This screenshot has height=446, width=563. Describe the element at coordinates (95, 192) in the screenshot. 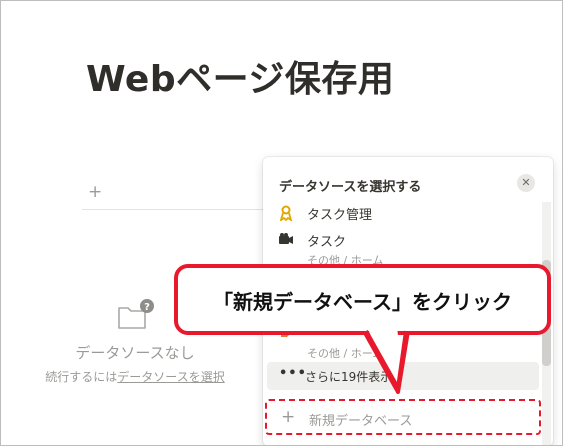

I see `plus-icon: +` at that location.